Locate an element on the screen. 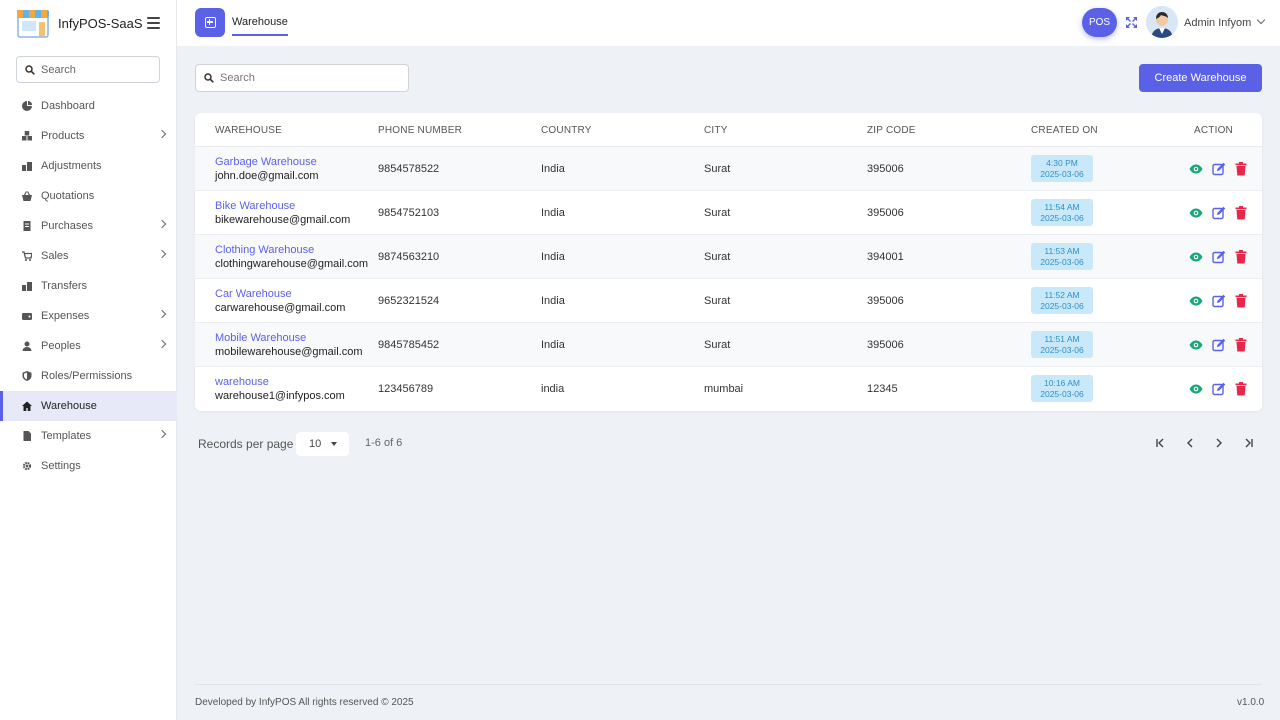 This screenshot has height=720, width=1280. sidebar-item-warehouse: Warehouse is located at coordinates (88, 406).